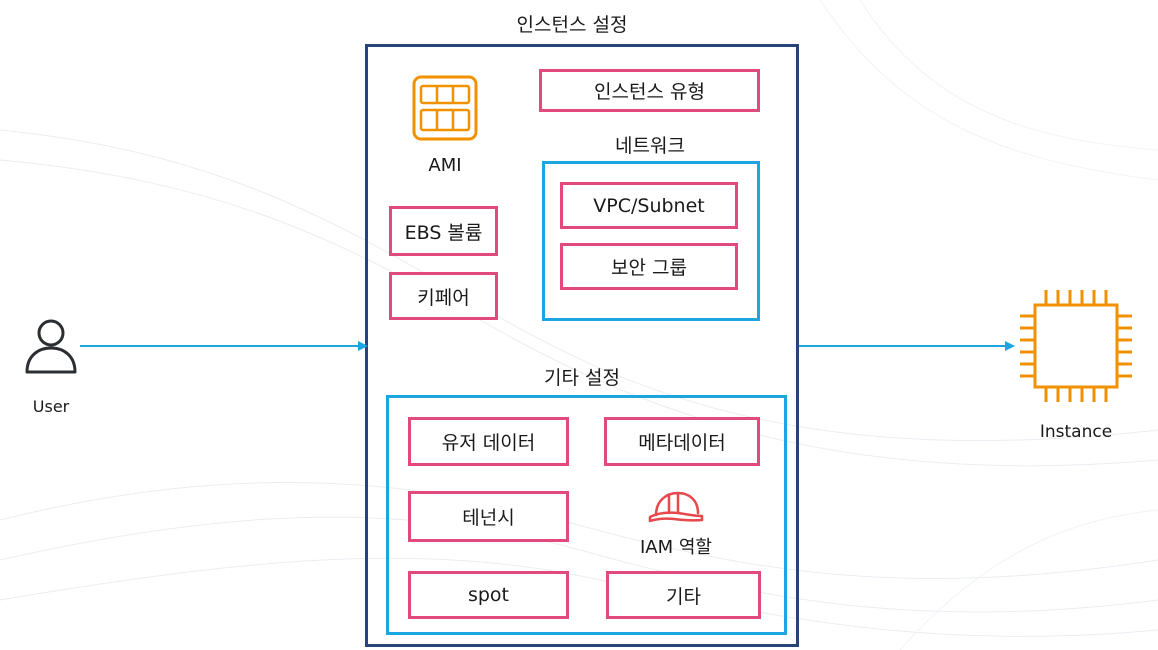 This screenshot has width=1158, height=650. Describe the element at coordinates (650, 146) in the screenshot. I see `network-title: 네트워크` at that location.